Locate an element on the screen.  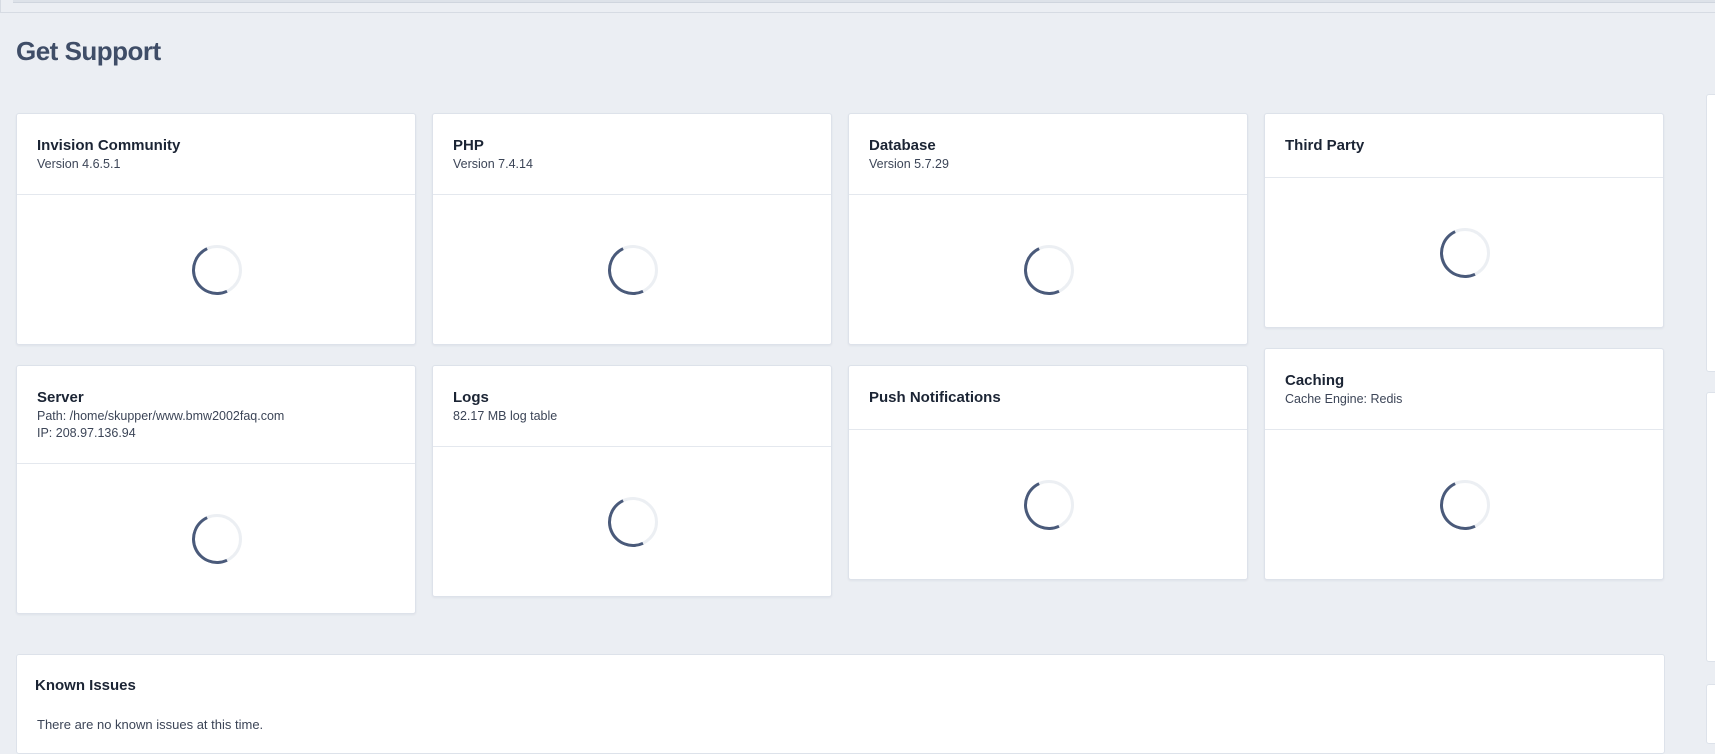
card-title: Logs is located at coordinates (471, 397).